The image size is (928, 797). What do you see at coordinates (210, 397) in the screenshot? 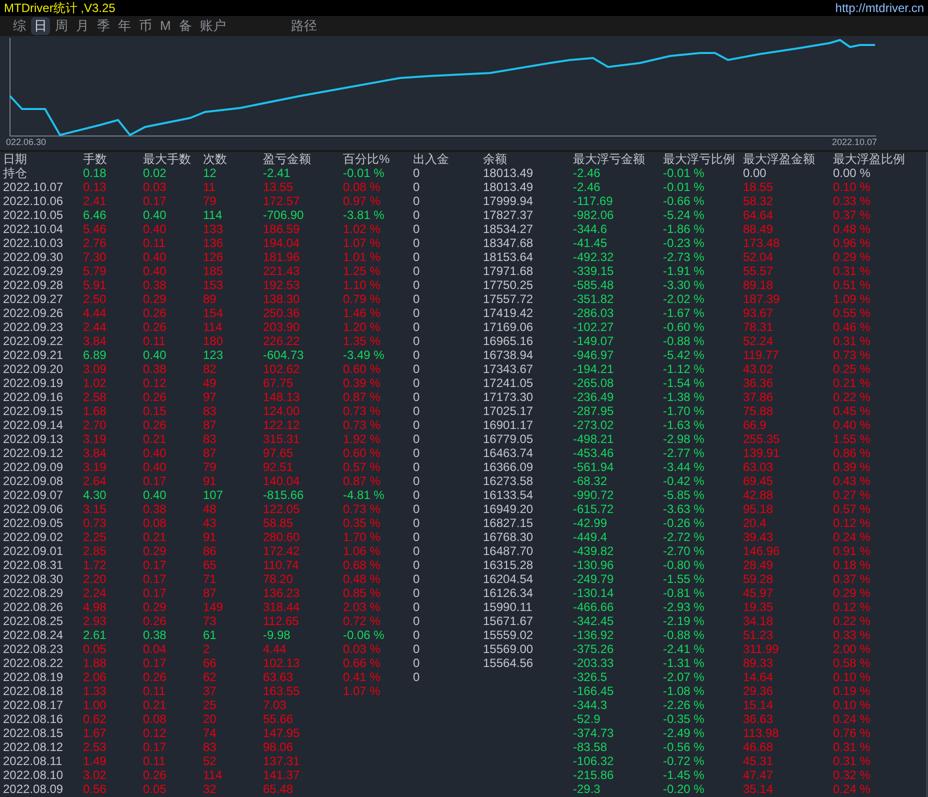
I see `table-cell-text: 97` at bounding box center [210, 397].